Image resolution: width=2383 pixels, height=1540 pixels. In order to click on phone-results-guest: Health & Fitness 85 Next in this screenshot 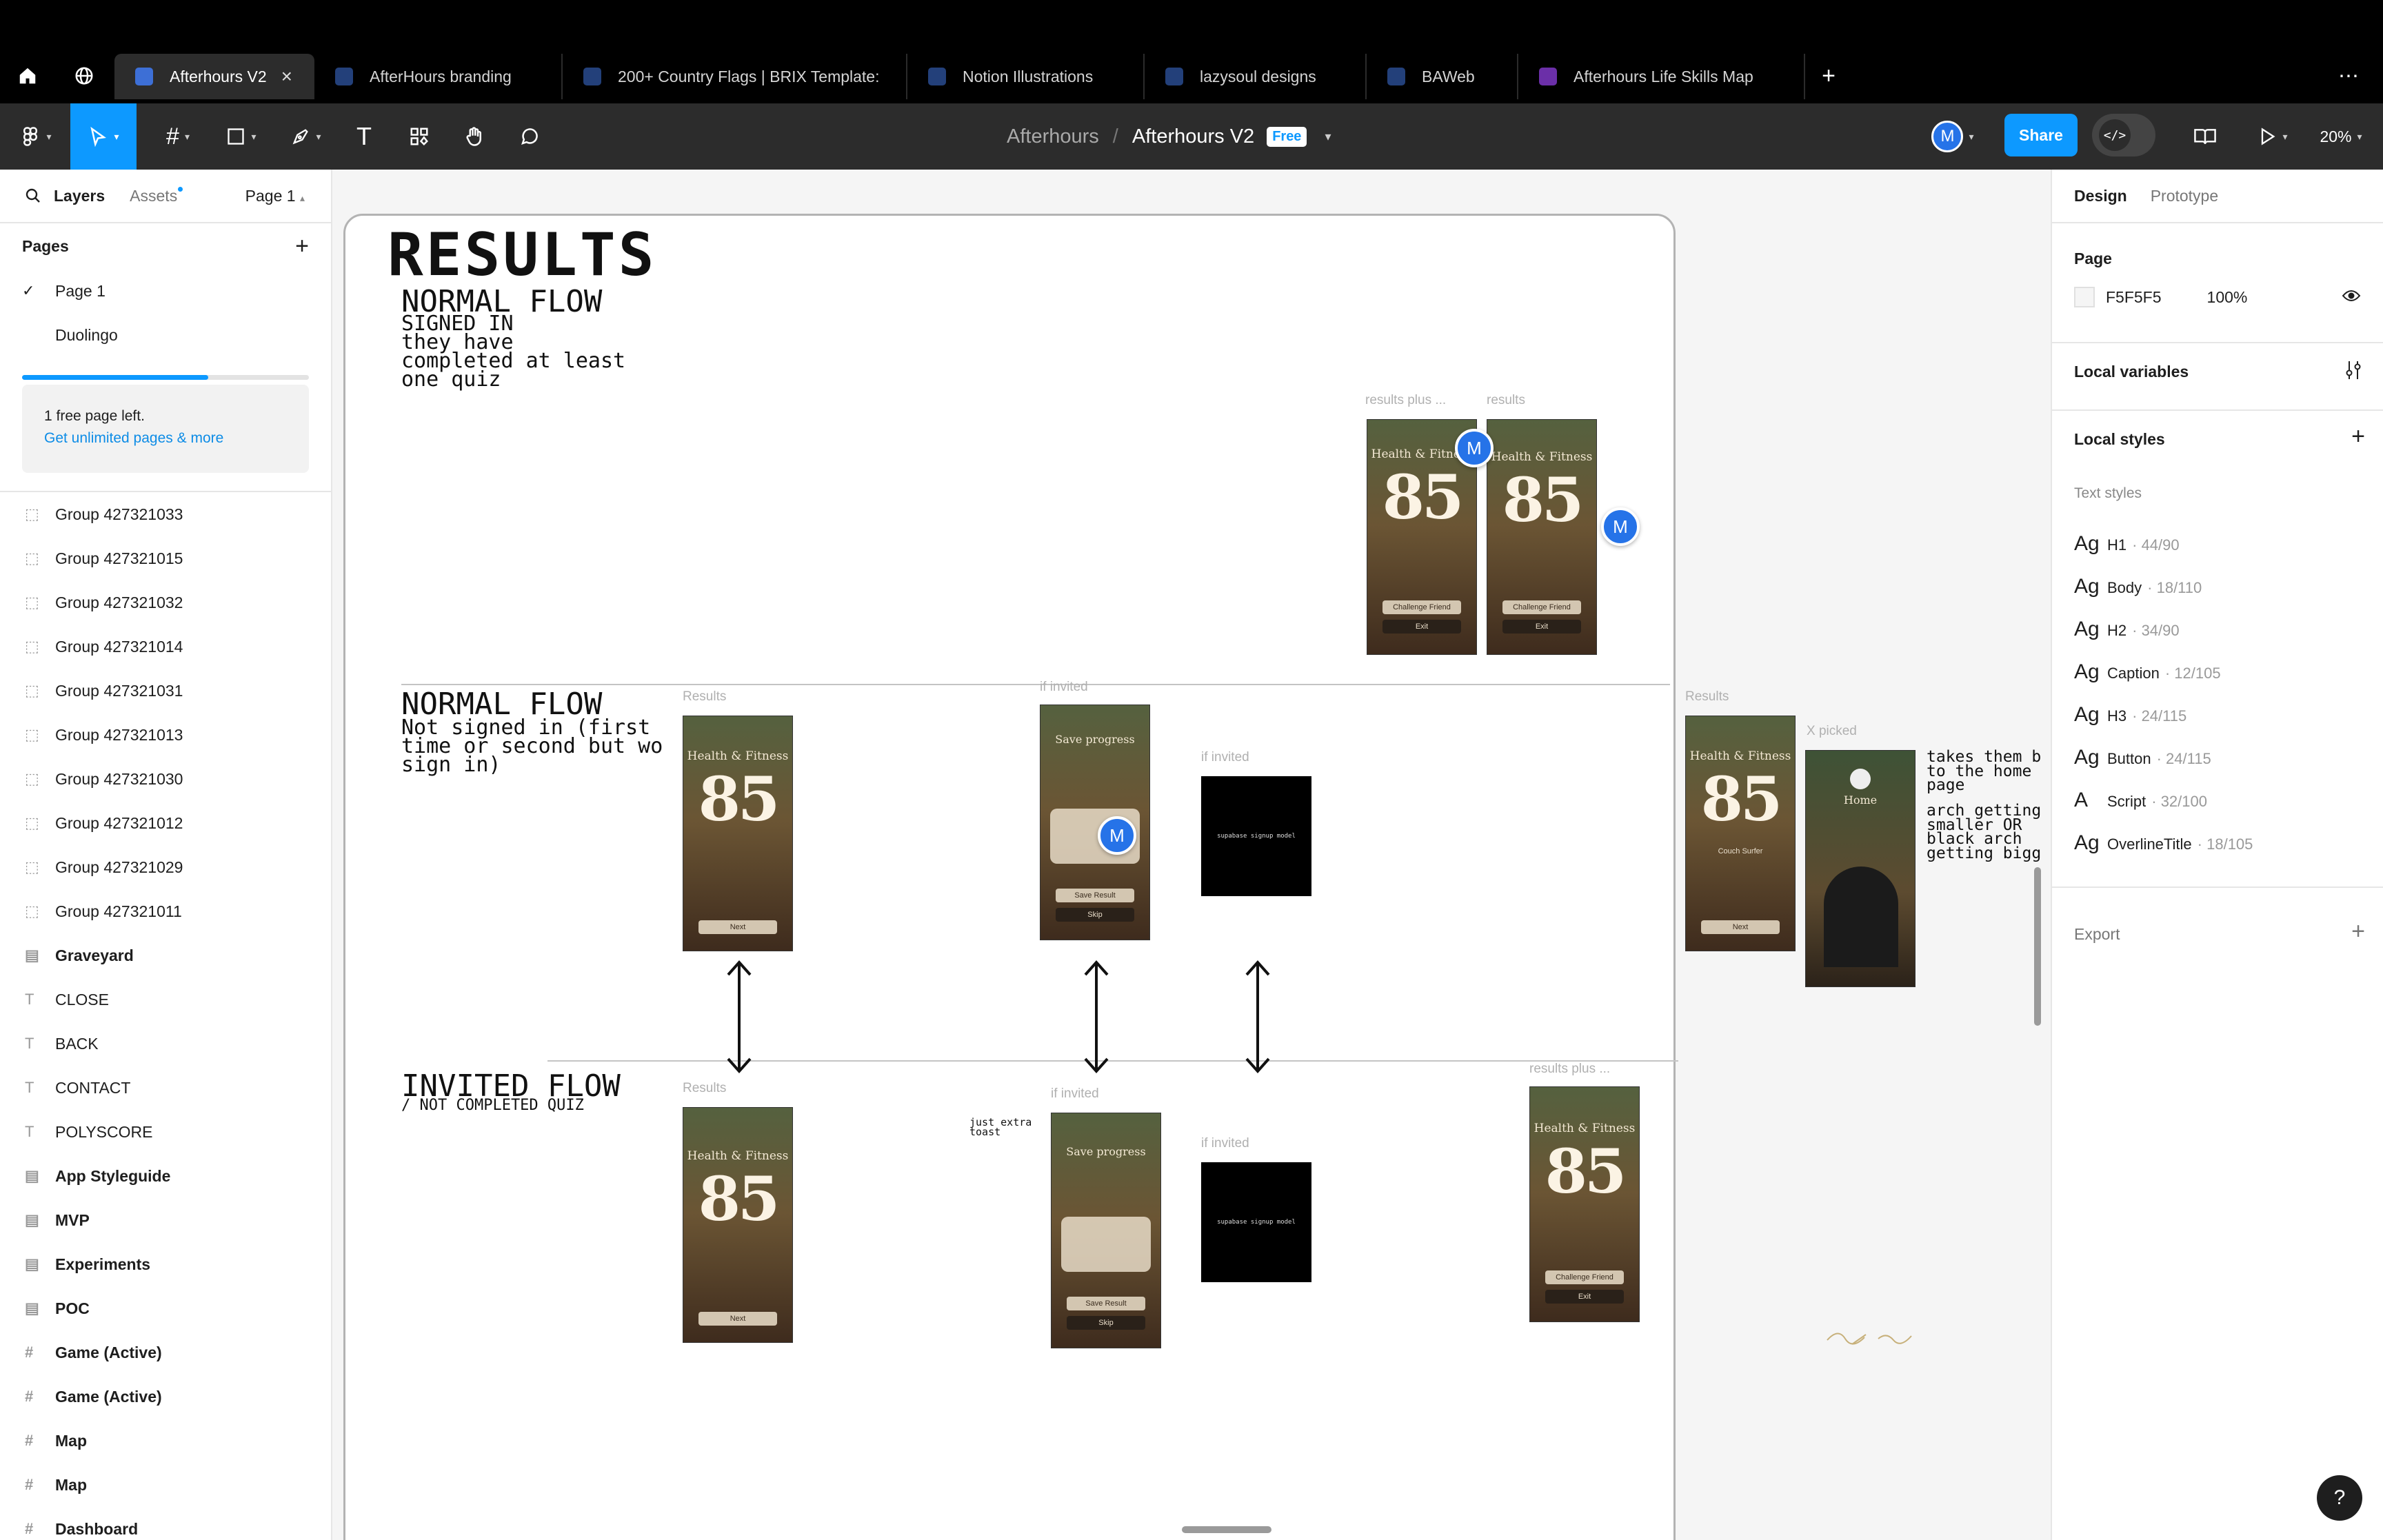, I will do `click(738, 834)`.